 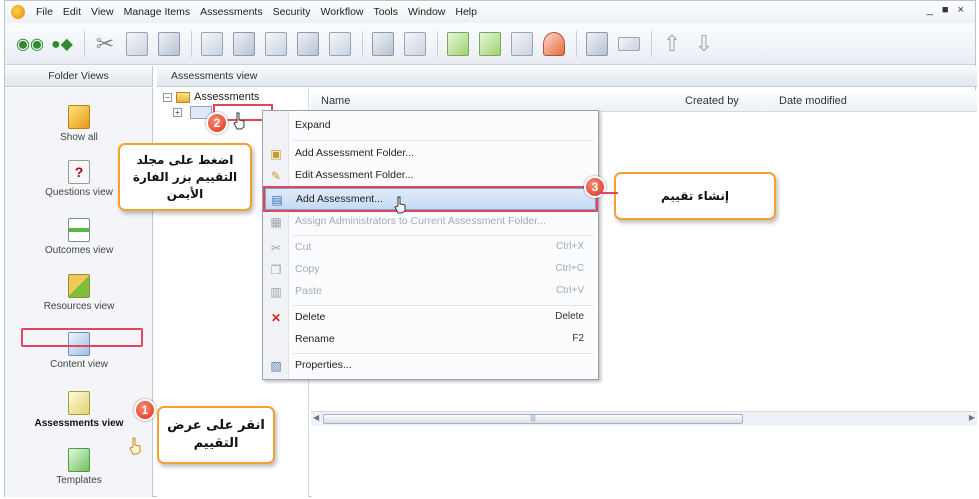 I want to click on find-next-button: ●◆, so click(x=62, y=44).